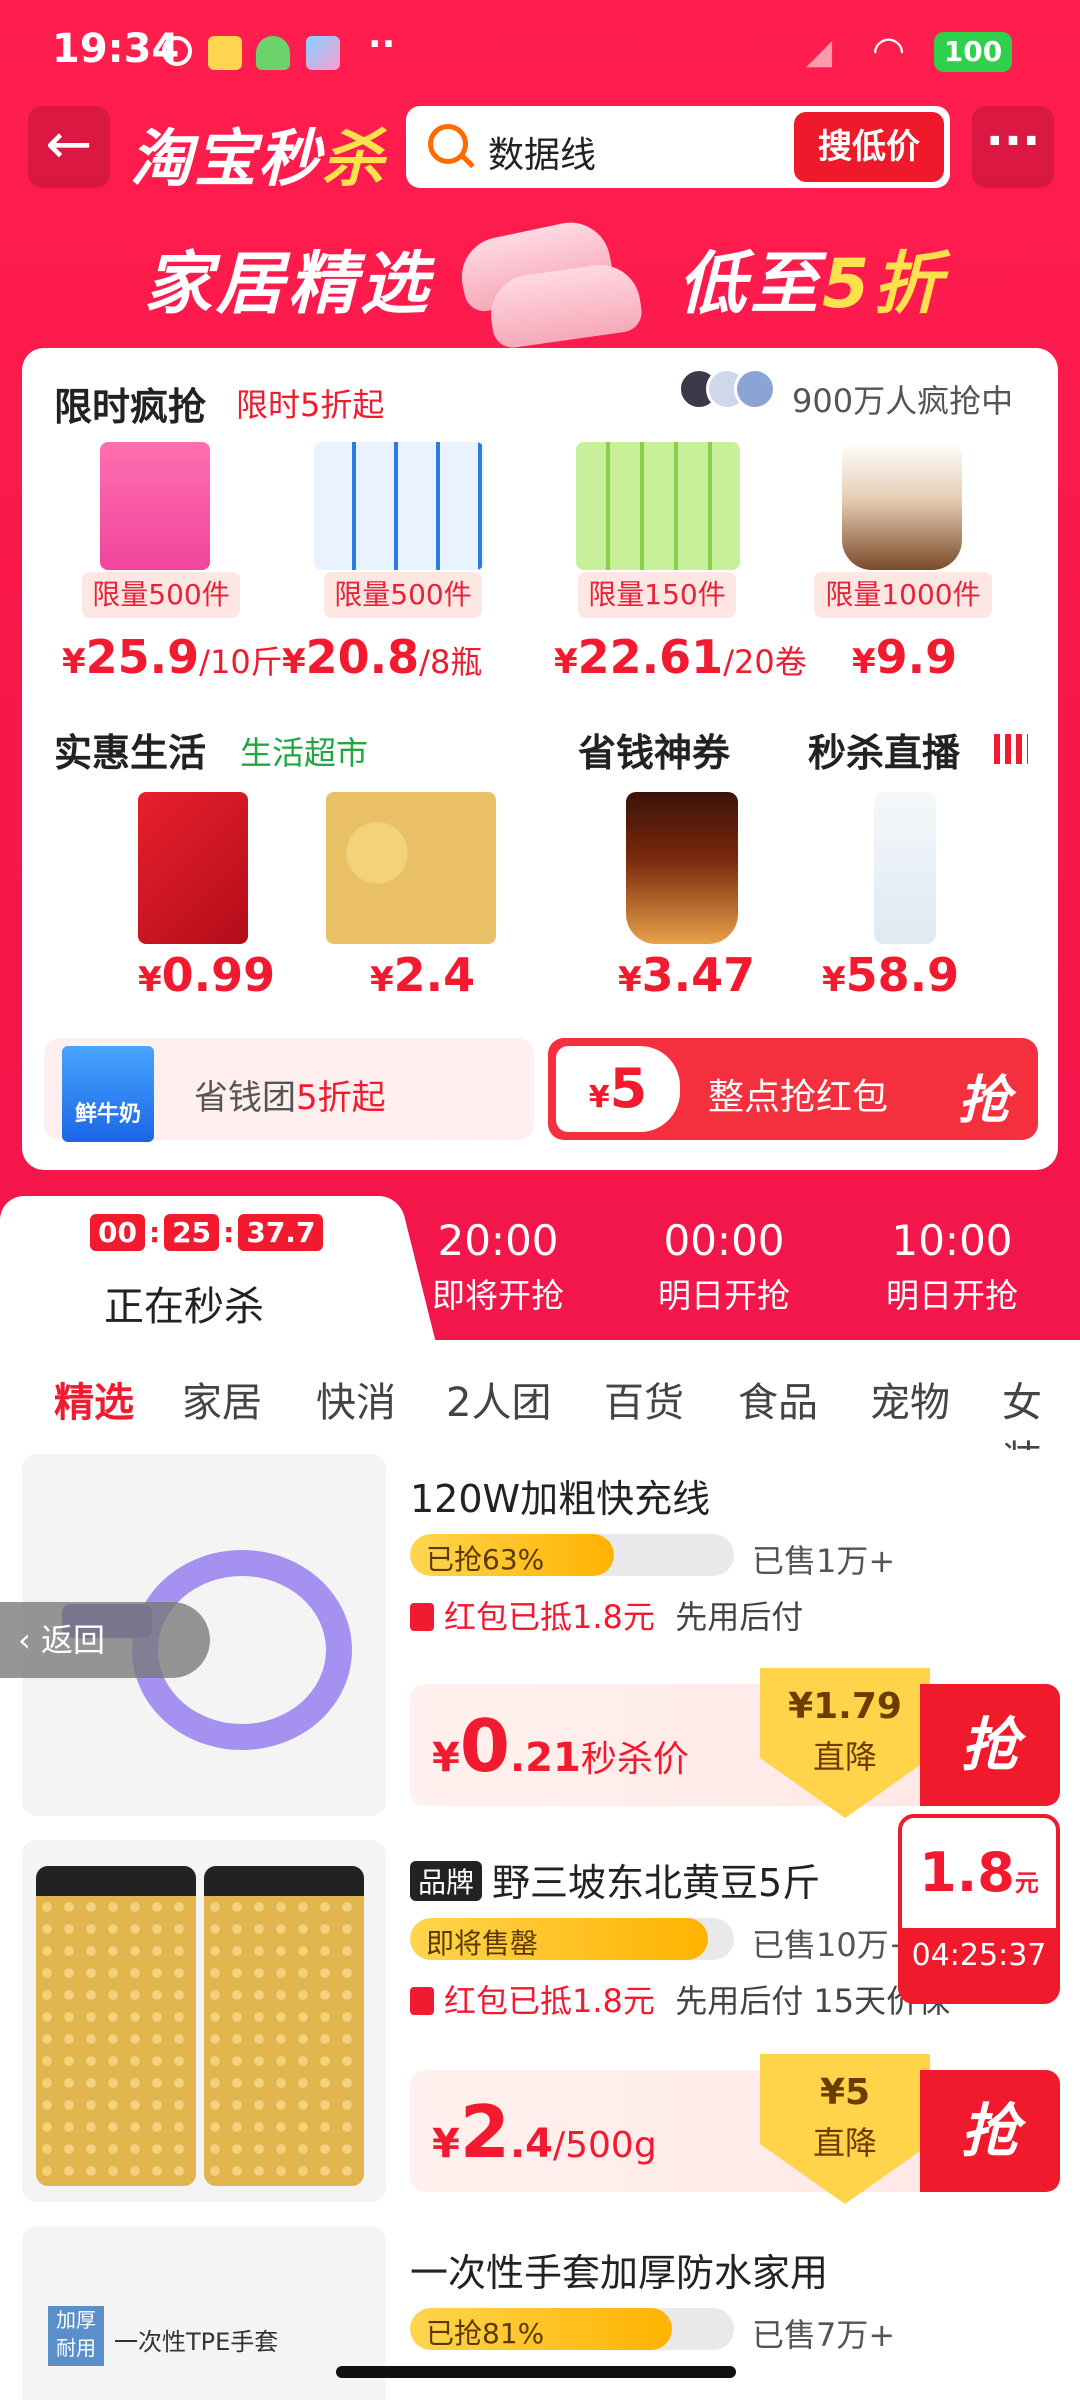  What do you see at coordinates (572, 1555) in the screenshot?
I see `sold-progress-bar: 已抢63%` at bounding box center [572, 1555].